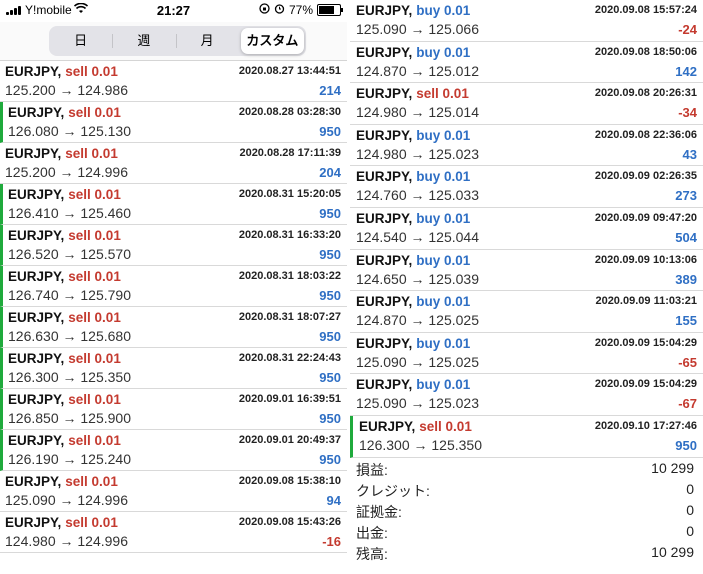 The width and height of the screenshot is (703, 574). What do you see at coordinates (393, 491) in the screenshot?
I see `summary-label: クレジット:` at bounding box center [393, 491].